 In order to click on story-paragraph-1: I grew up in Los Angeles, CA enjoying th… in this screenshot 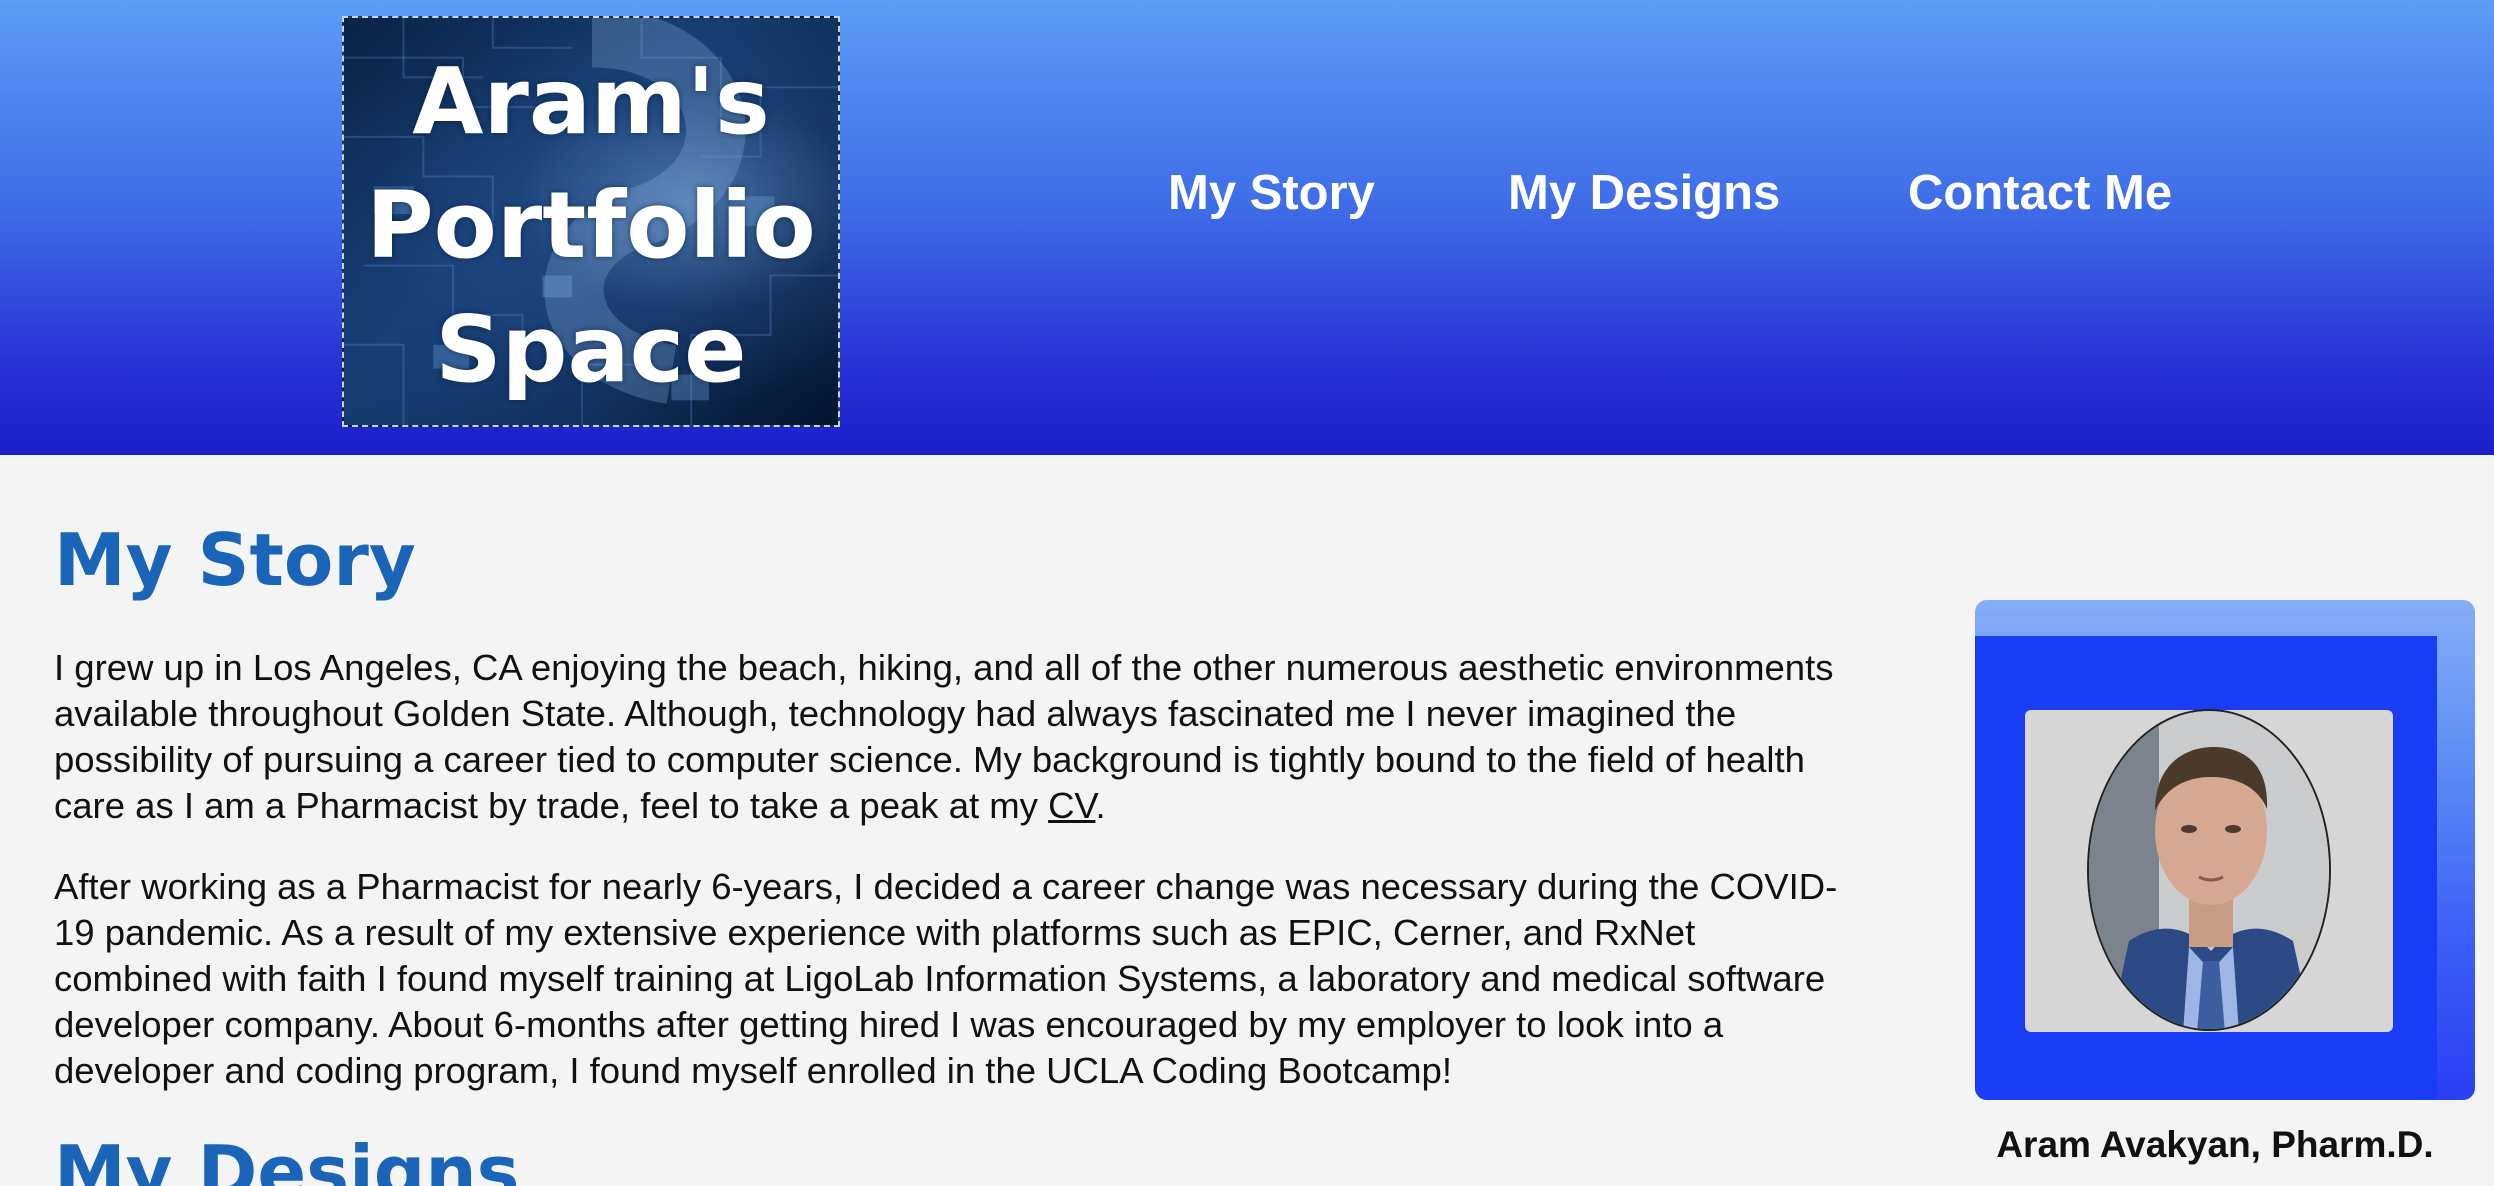, I will do `click(954, 737)`.